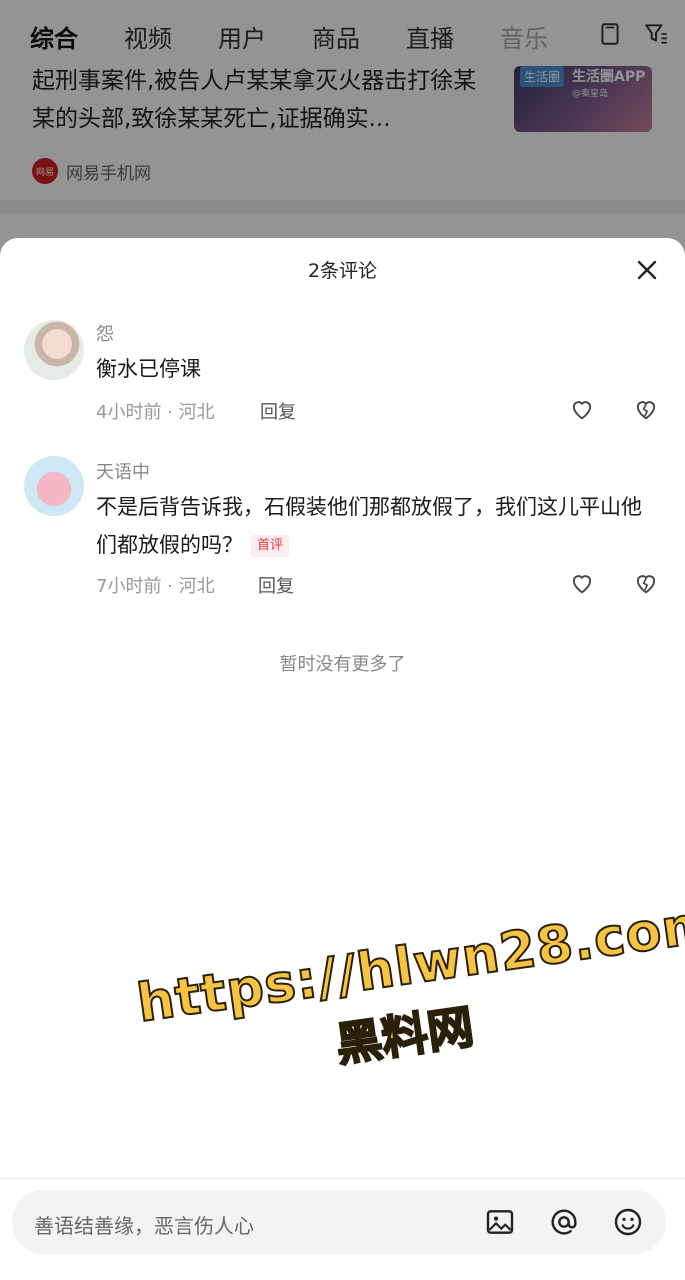 The image size is (685, 1280). I want to click on image-icon, so click(500, 1222).